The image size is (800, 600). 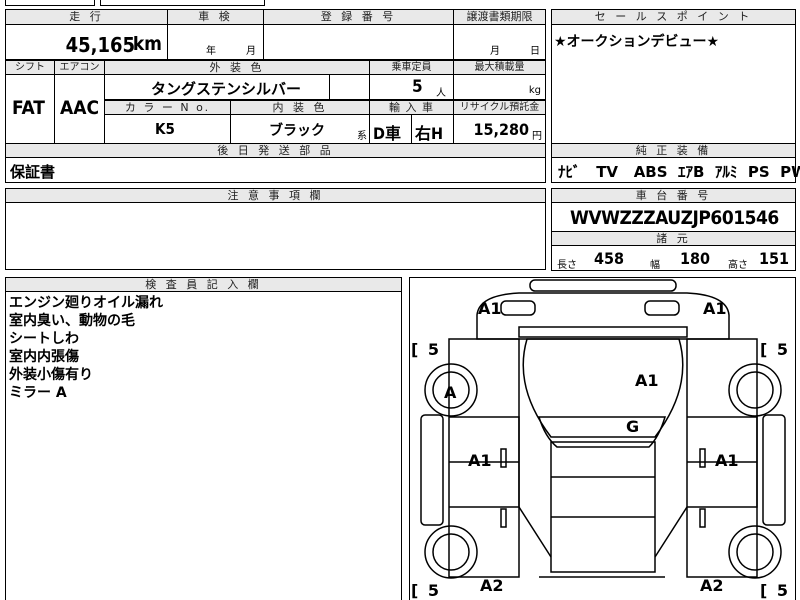 What do you see at coordinates (712, 585) in the screenshot?
I see `mark-rear-right: A2` at bounding box center [712, 585].